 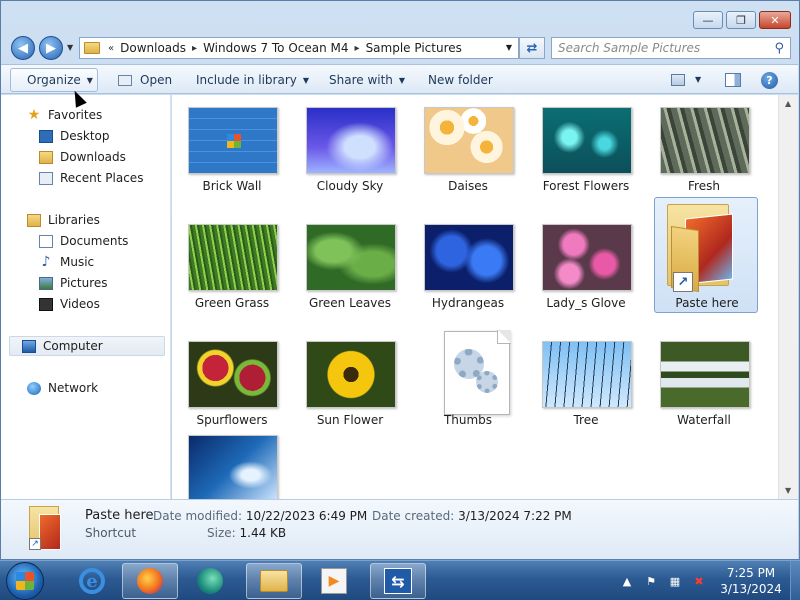 I want to click on windows-logo-icon, so click(x=25, y=581).